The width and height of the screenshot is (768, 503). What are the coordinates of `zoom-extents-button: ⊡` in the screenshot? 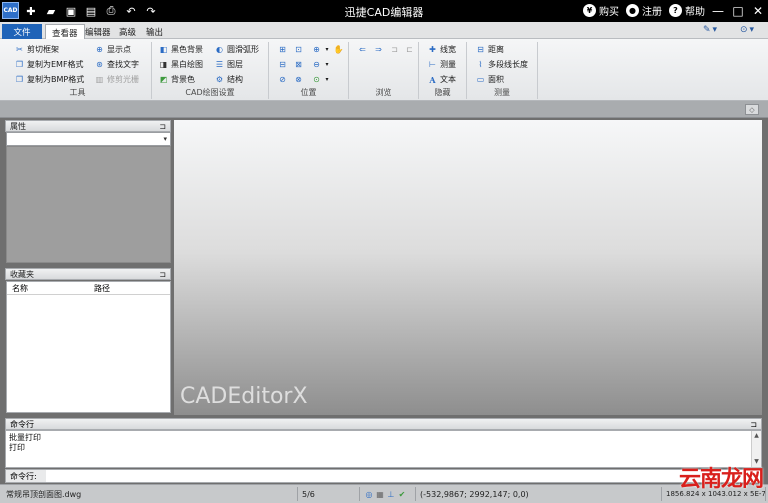 It's located at (298, 49).